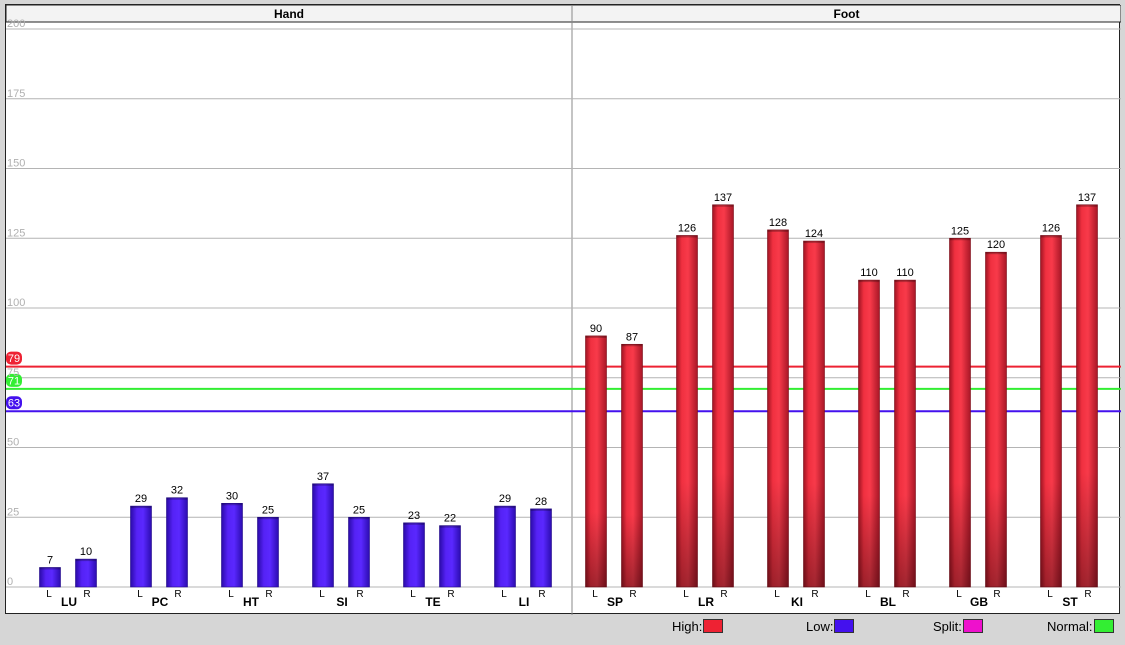  What do you see at coordinates (1070, 602) in the screenshot?
I see `group-label-st: ST` at bounding box center [1070, 602].